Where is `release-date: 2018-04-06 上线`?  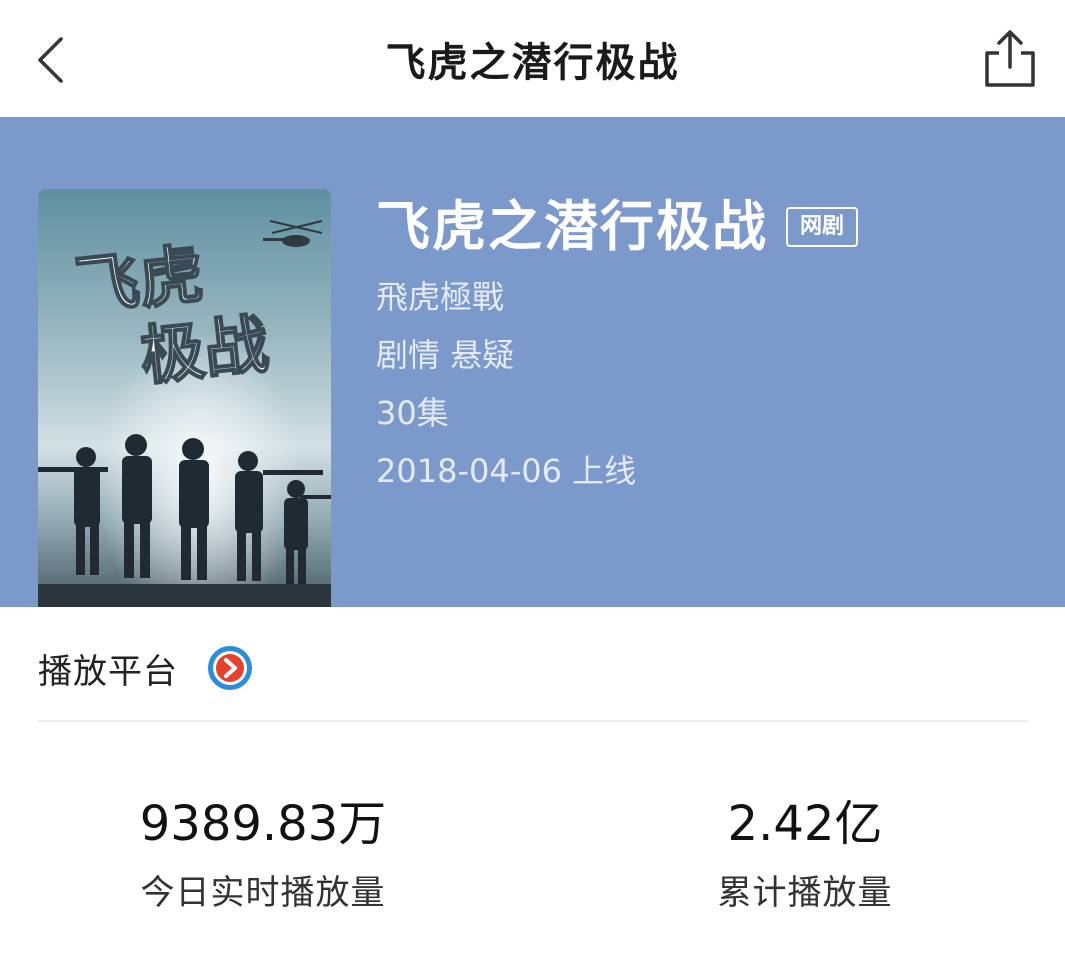 release-date: 2018-04-06 上线 is located at coordinates (506, 471).